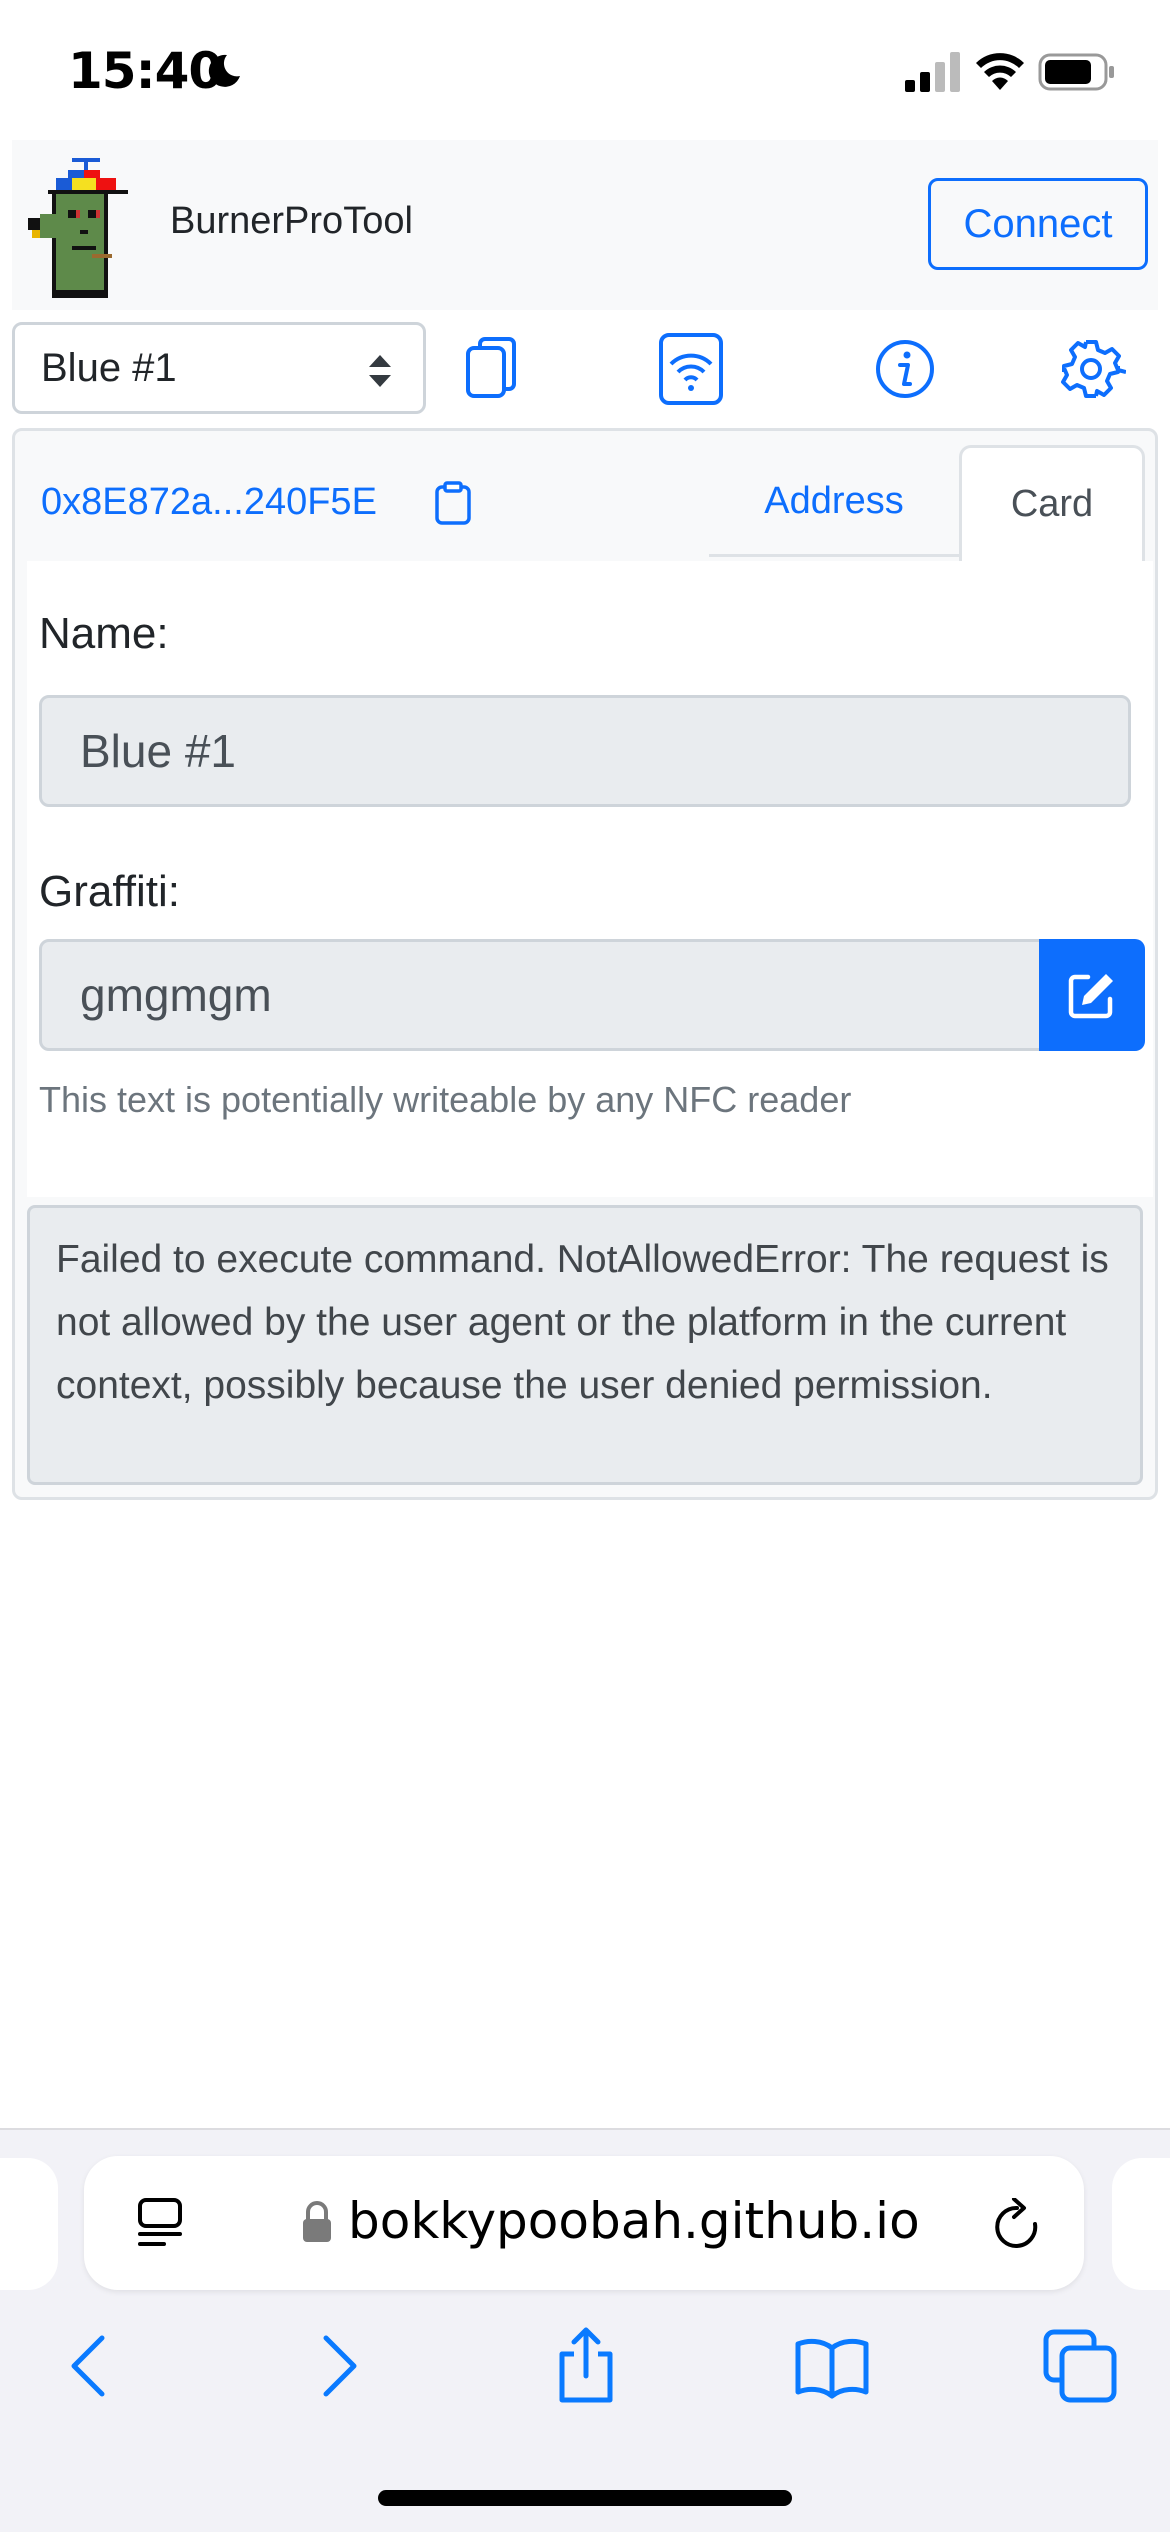 This screenshot has width=1170, height=2532. Describe the element at coordinates (585, 496) in the screenshot. I see `address-header: 0x8E872a...240F5E Address Card` at that location.